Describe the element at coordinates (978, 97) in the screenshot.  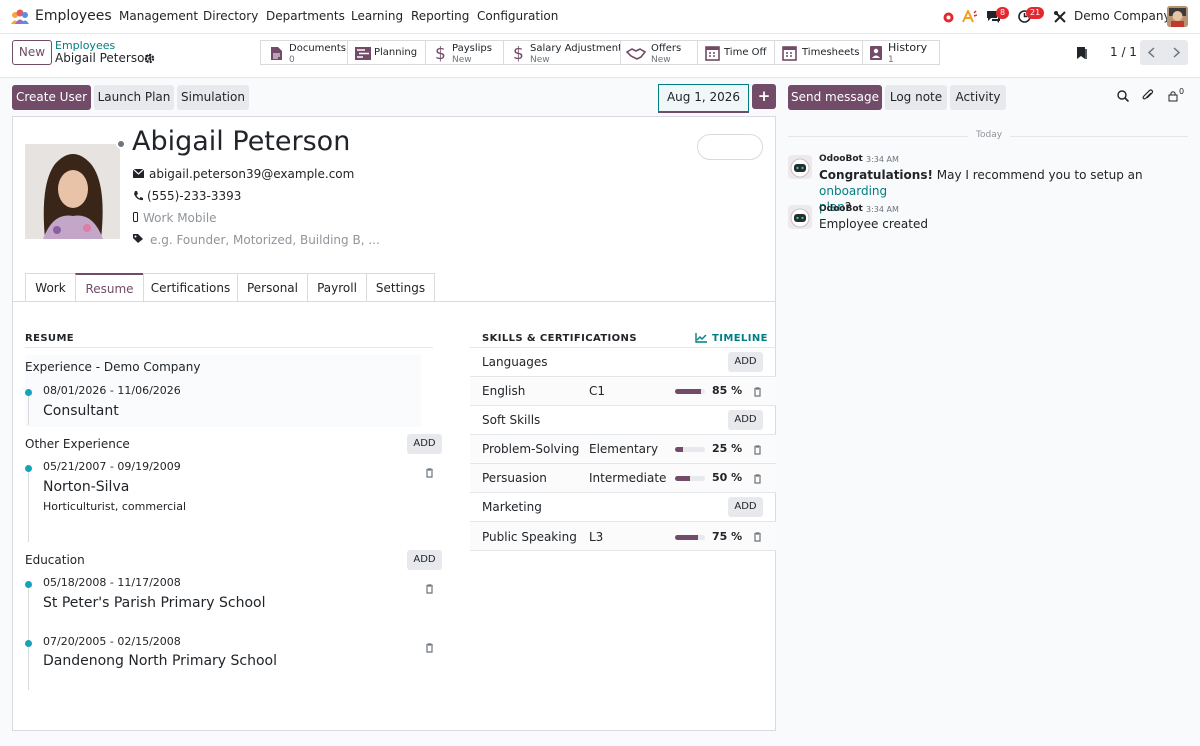
I see `activity-button: Activity` at that location.